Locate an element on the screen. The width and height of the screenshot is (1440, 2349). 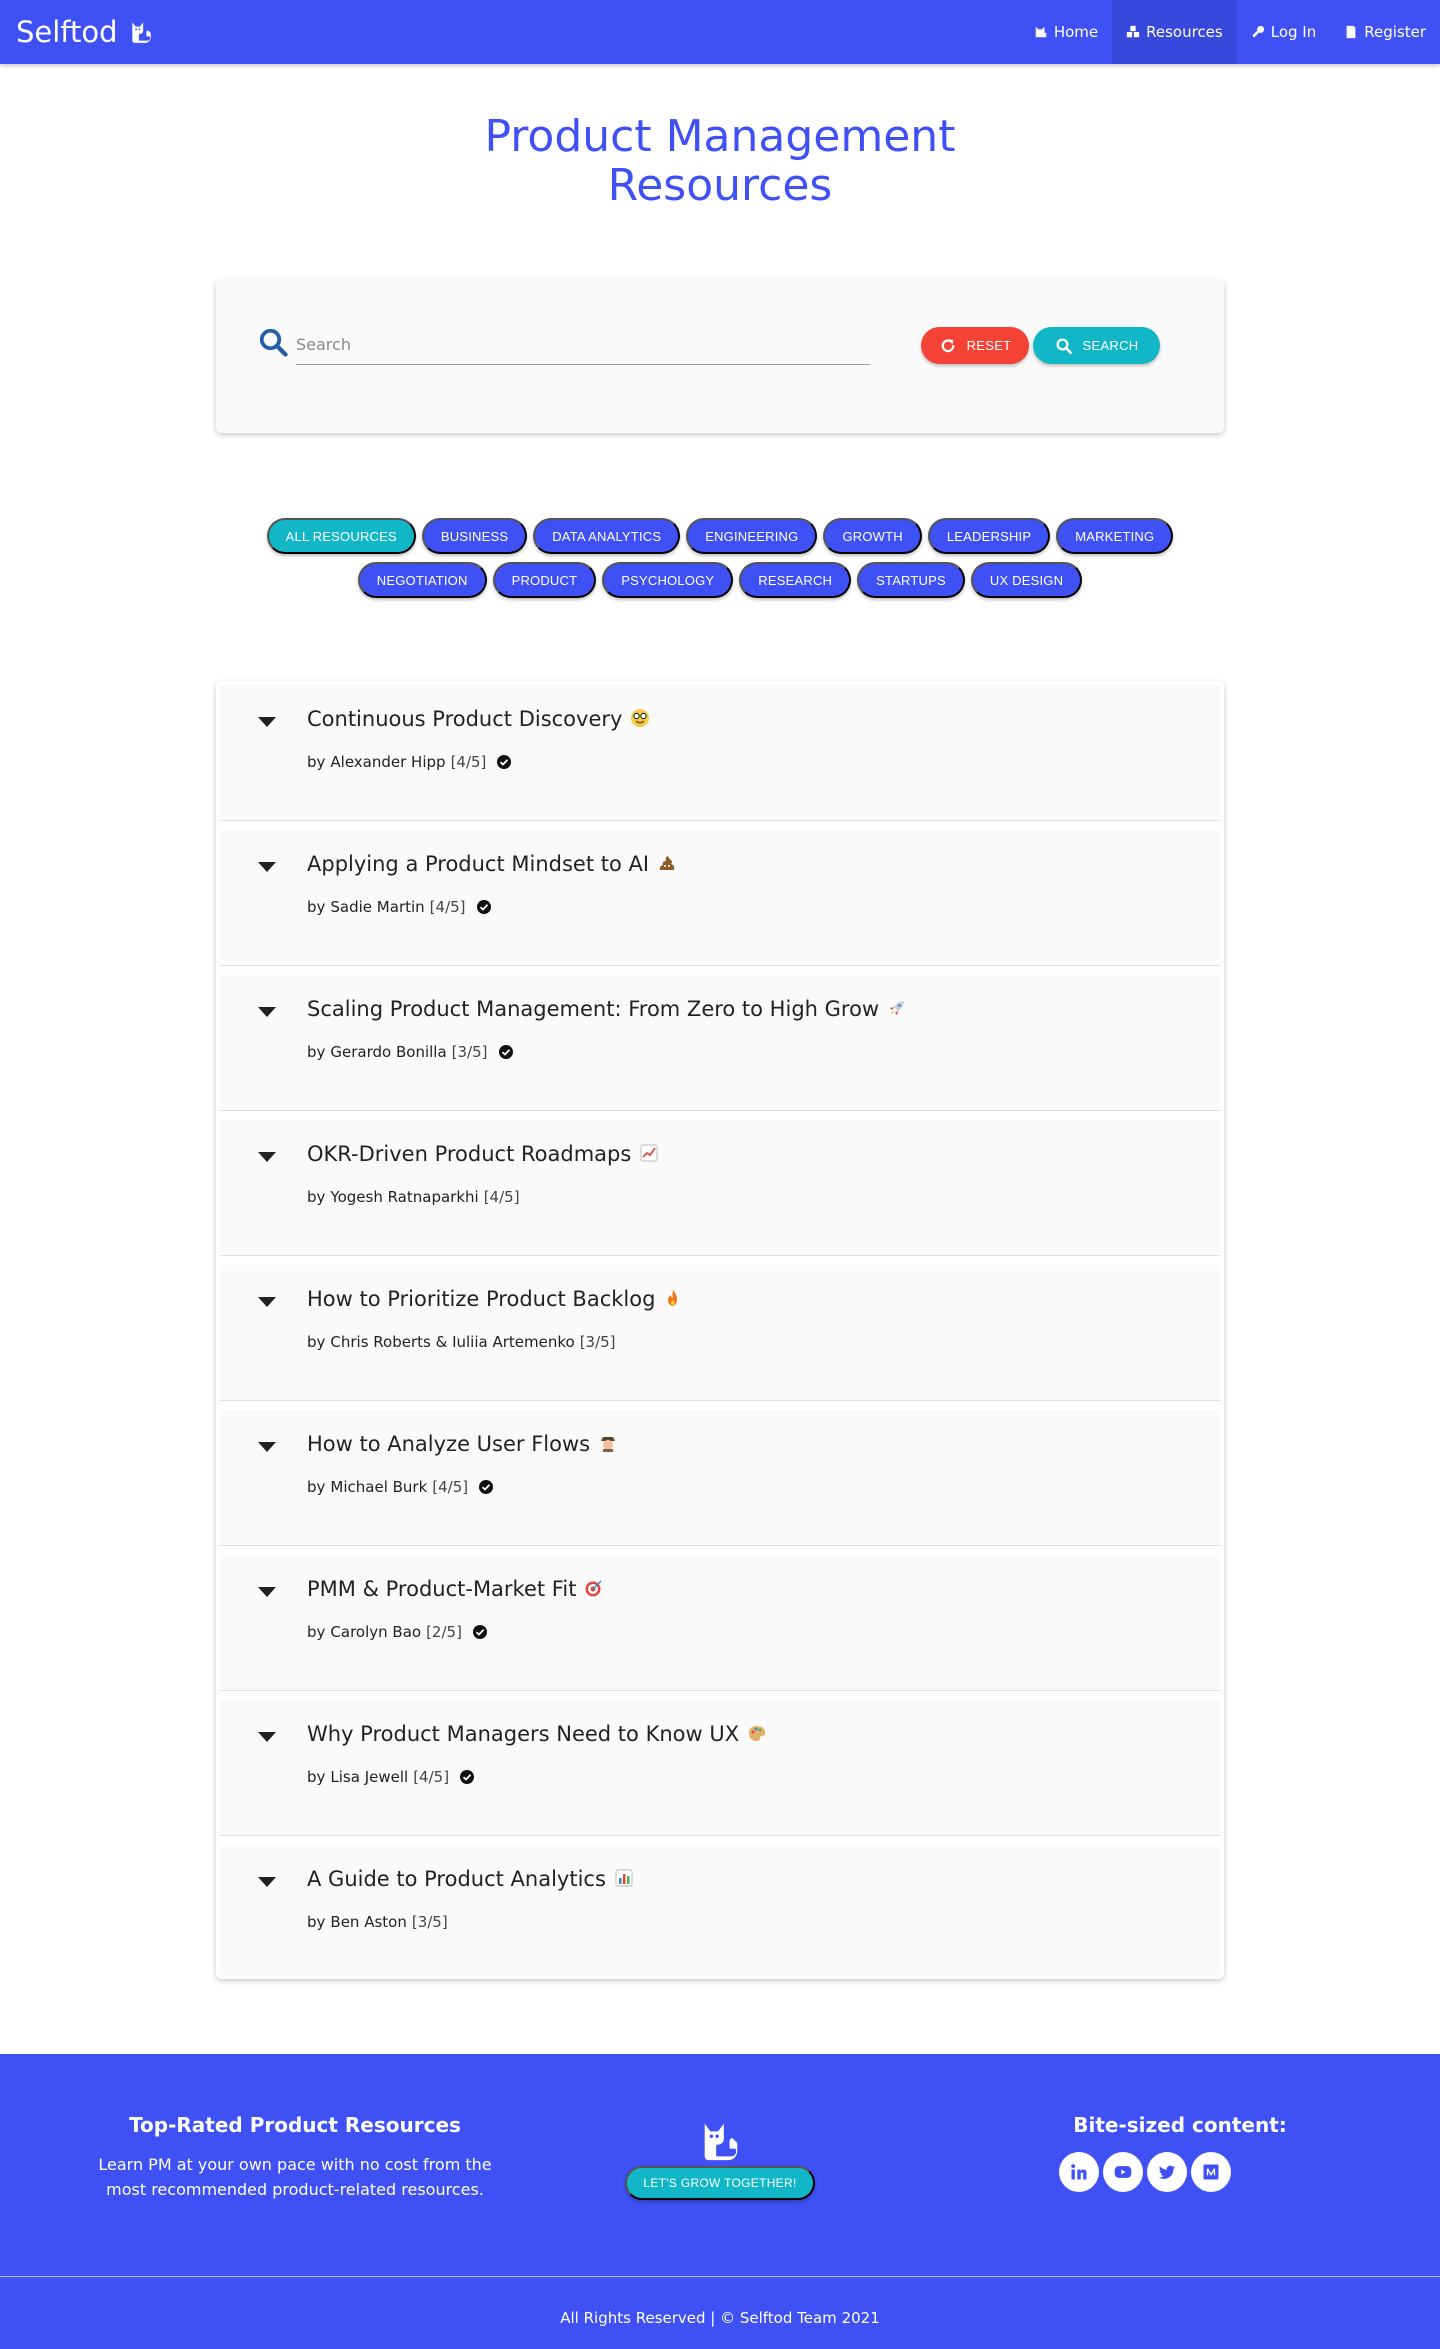
nav-links: Home Resources Log In Register is located at coordinates (1230, 32).